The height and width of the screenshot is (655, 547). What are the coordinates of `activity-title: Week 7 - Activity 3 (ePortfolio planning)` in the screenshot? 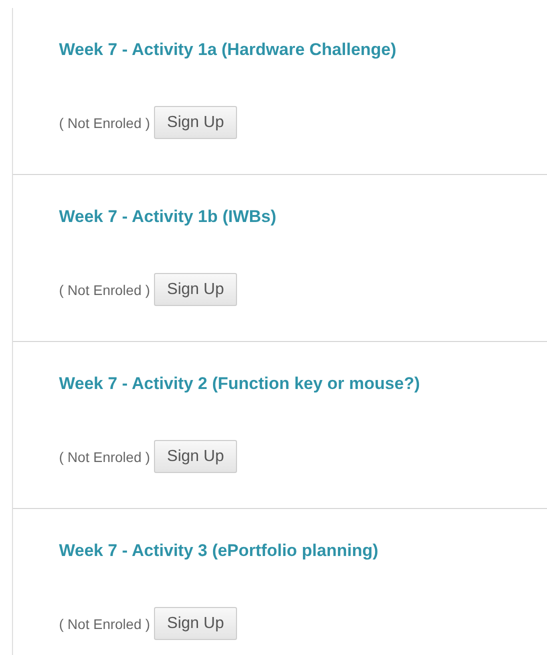 It's located at (218, 551).